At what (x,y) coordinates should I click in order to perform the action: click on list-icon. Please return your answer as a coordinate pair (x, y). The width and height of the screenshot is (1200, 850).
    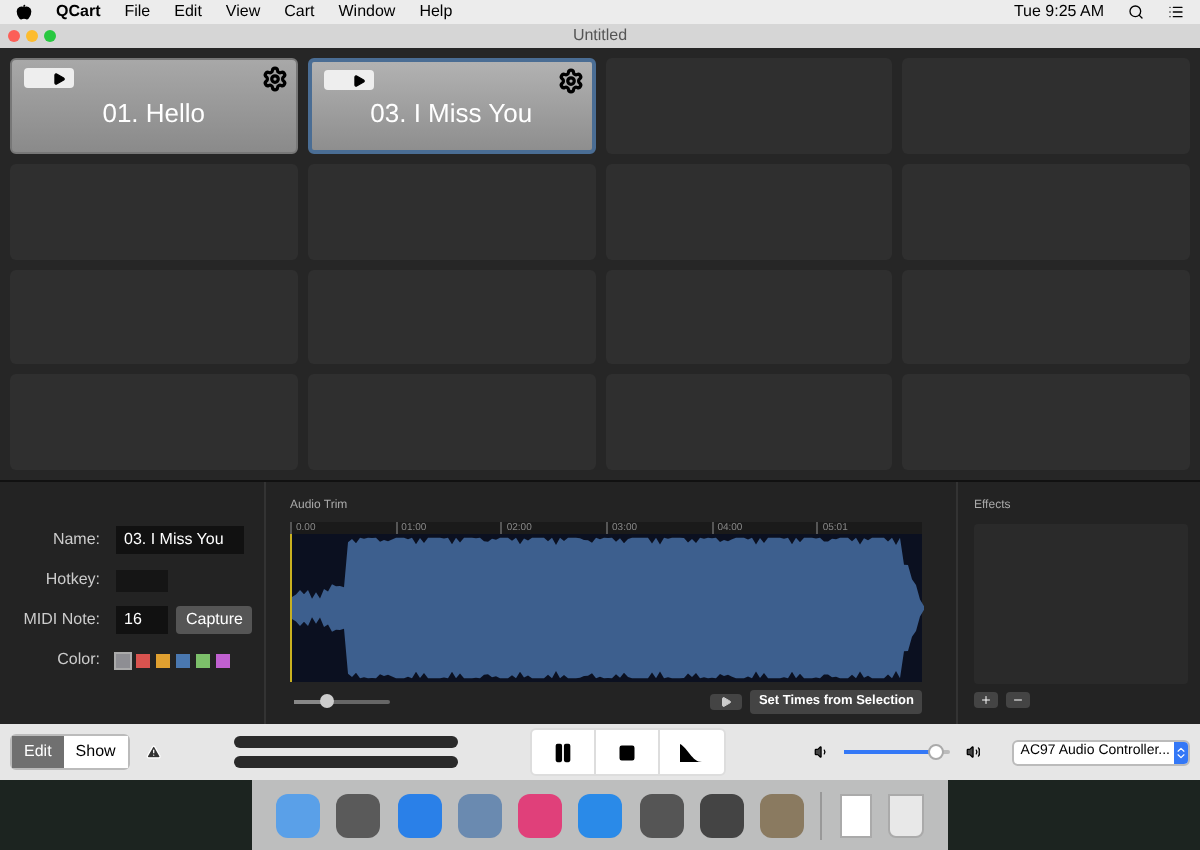
    Looking at the image, I should click on (1176, 12).